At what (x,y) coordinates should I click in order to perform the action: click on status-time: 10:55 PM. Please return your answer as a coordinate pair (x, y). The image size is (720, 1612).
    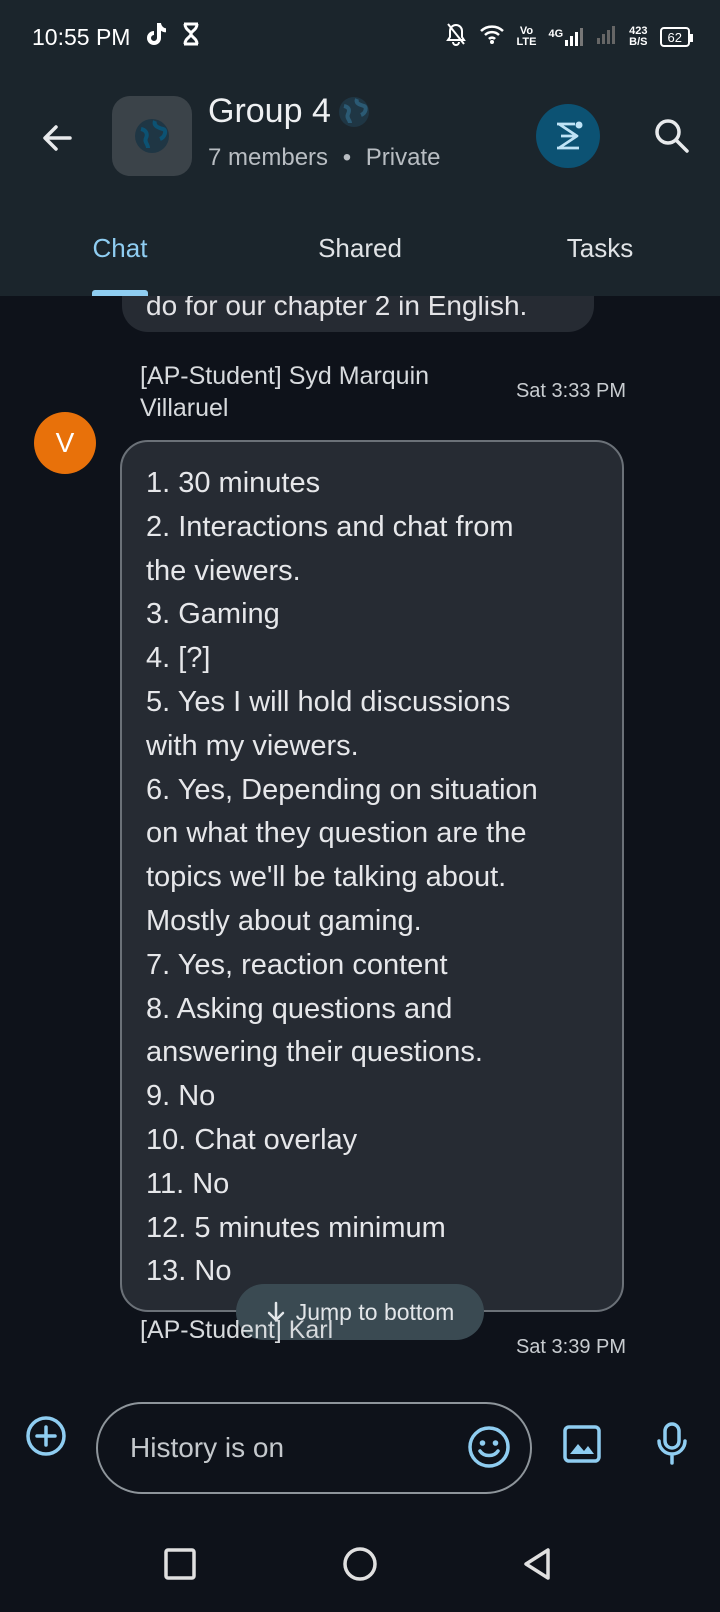
    Looking at the image, I should click on (81, 36).